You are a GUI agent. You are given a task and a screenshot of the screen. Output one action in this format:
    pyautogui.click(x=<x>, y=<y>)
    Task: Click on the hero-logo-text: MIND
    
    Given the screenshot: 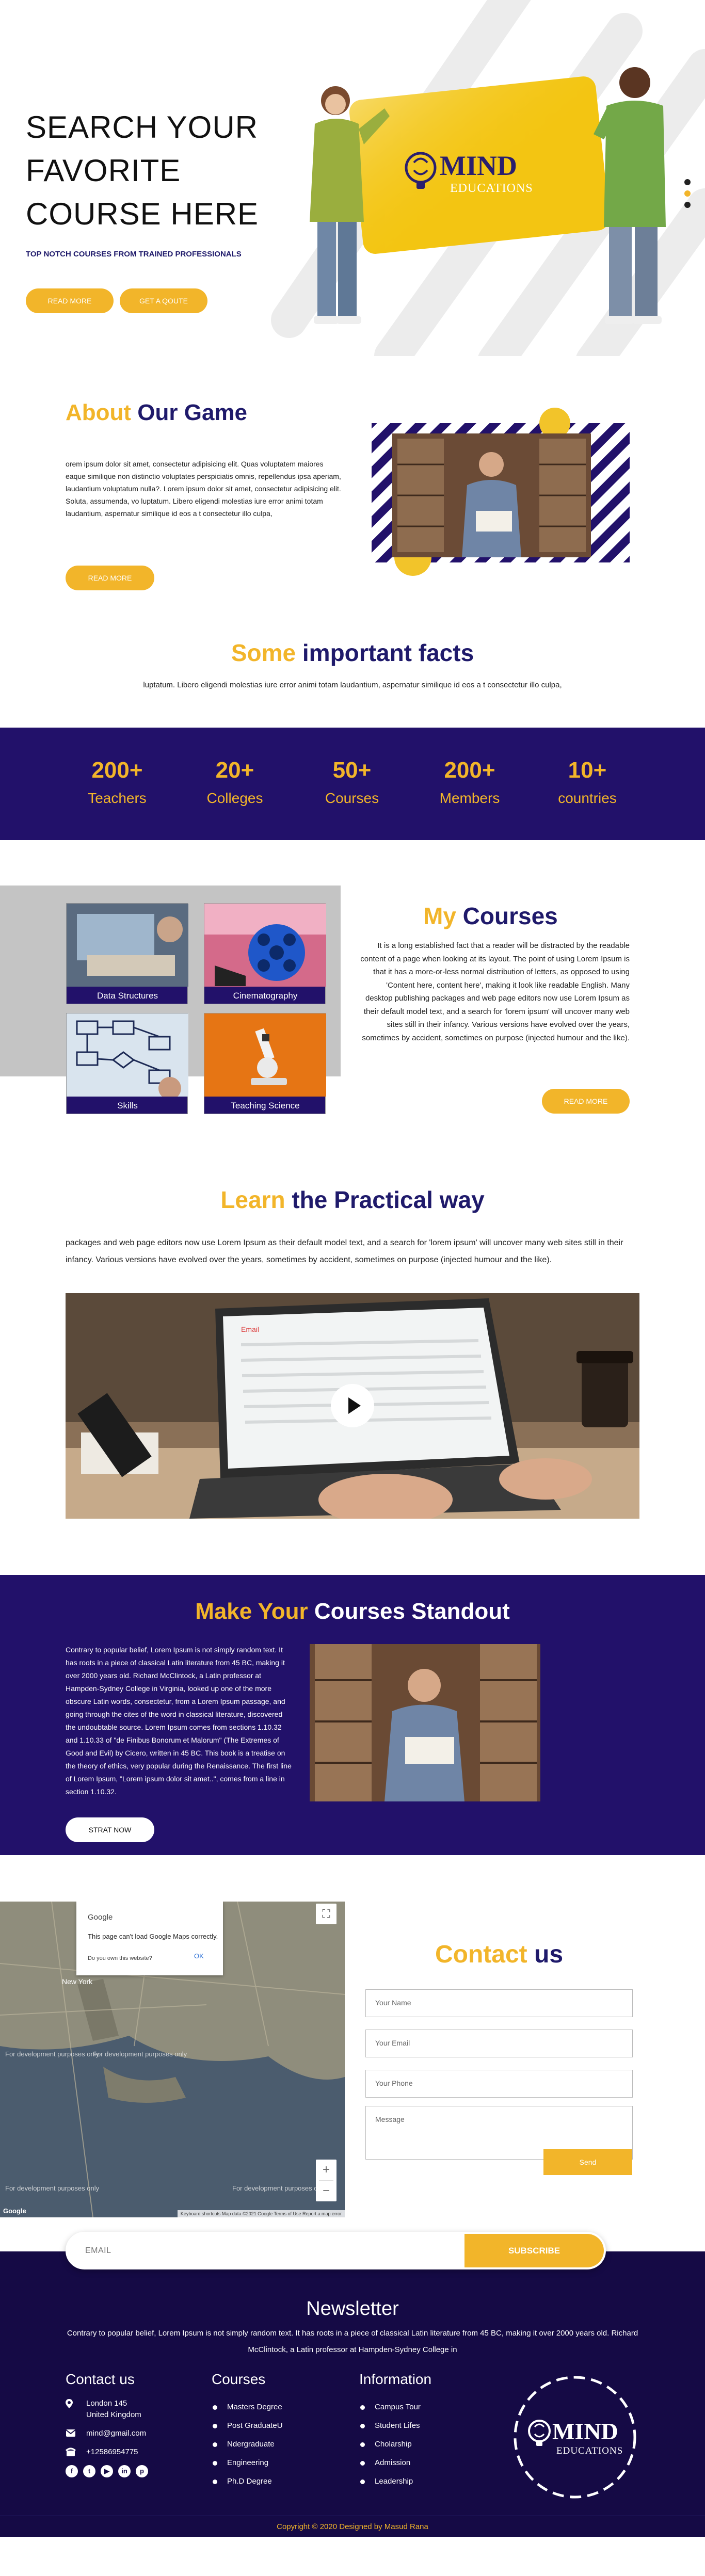 What is the action you would take?
    pyautogui.click(x=478, y=166)
    